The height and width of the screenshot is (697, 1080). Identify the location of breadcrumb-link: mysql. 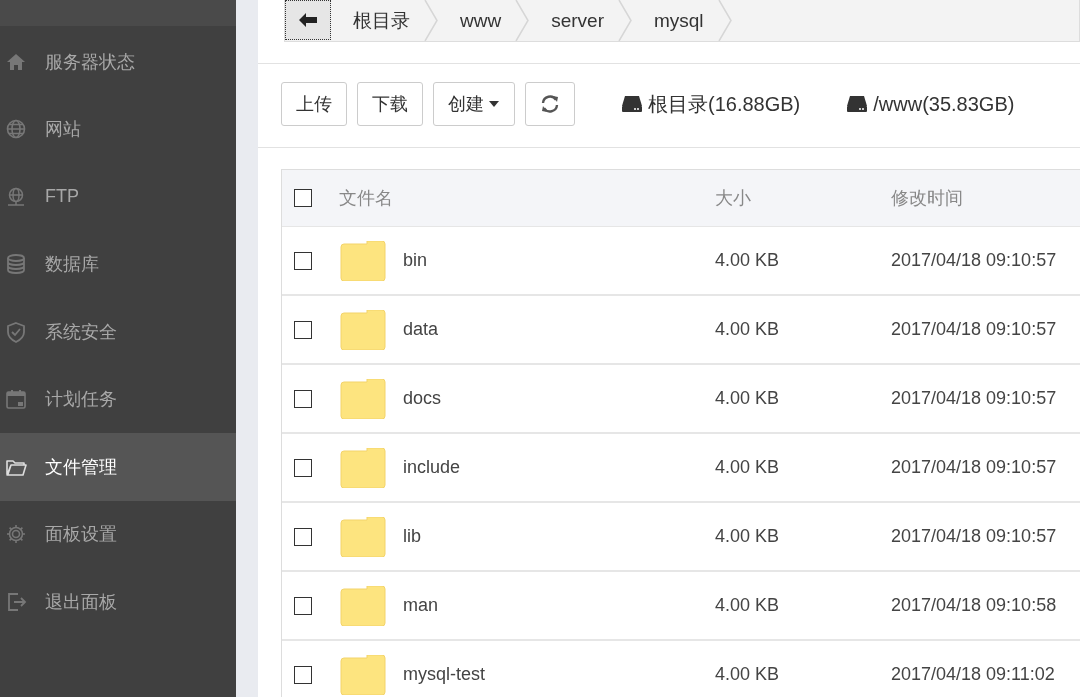
(674, 20).